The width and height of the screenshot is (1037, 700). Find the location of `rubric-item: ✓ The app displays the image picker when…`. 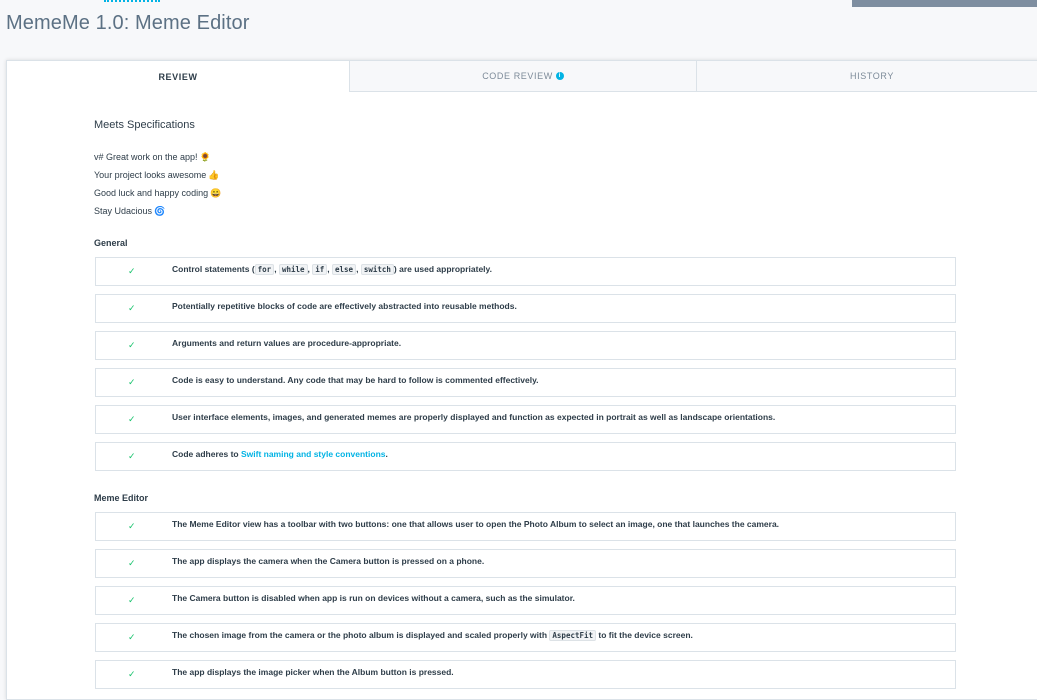

rubric-item: ✓ The app displays the image picker when… is located at coordinates (525, 674).